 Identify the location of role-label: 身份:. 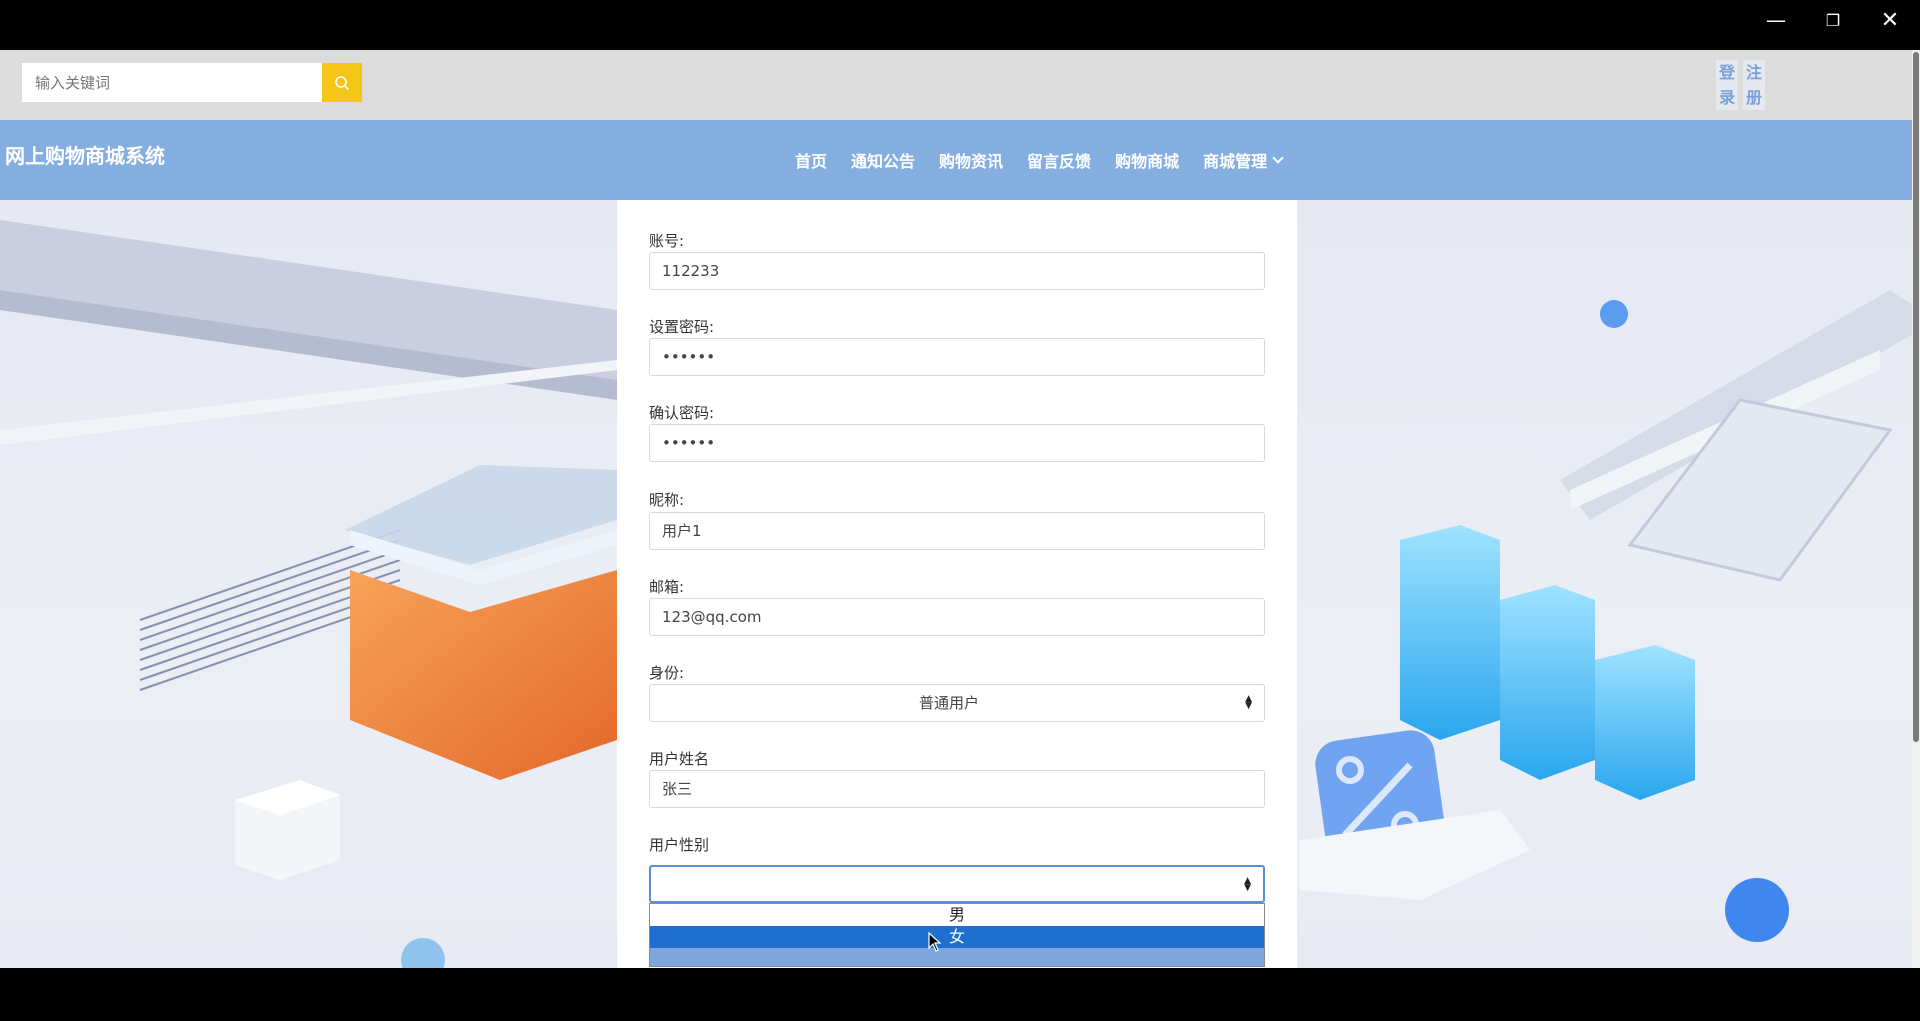
(667, 673).